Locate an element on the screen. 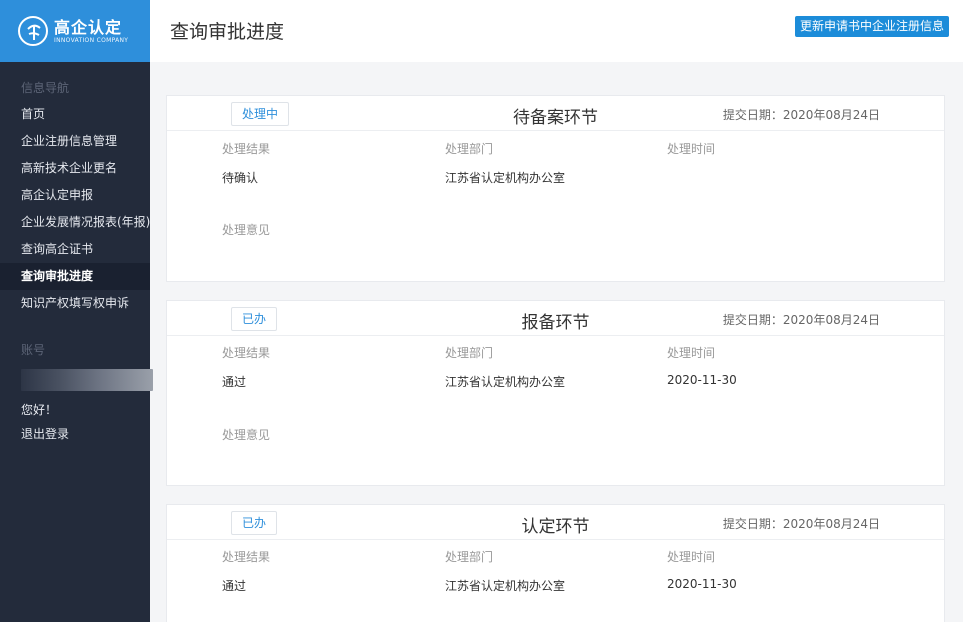  brand-logo: 高企认定 INNOVATION COMPANY is located at coordinates (75, 31).